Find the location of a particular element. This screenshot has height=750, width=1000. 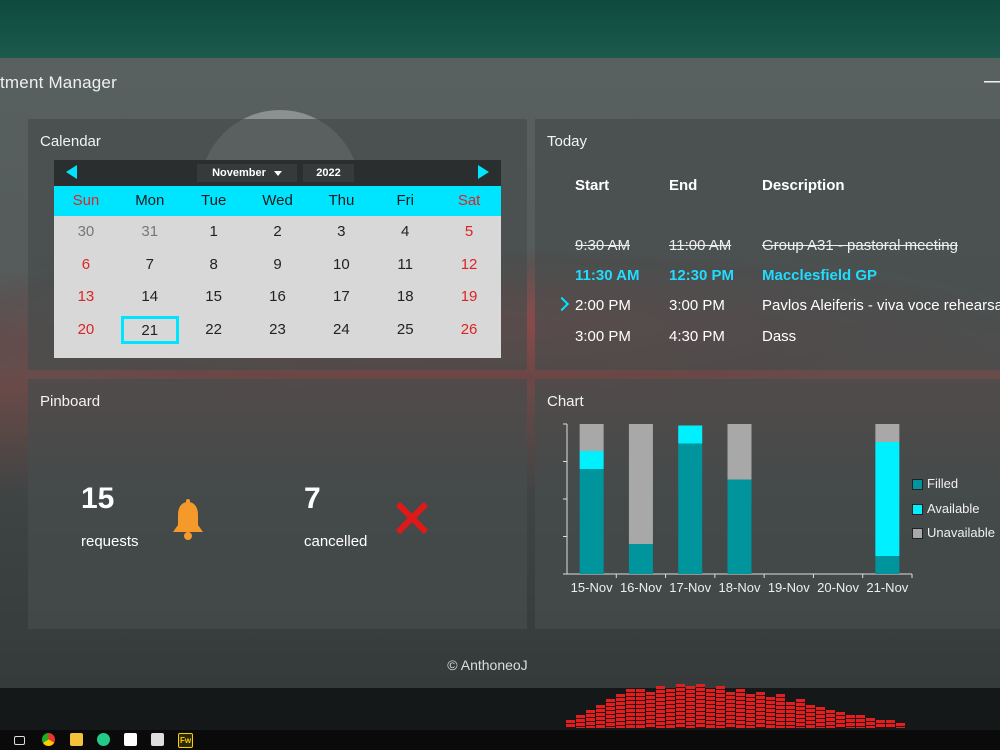

event-start: 11:30 AM is located at coordinates (607, 275).